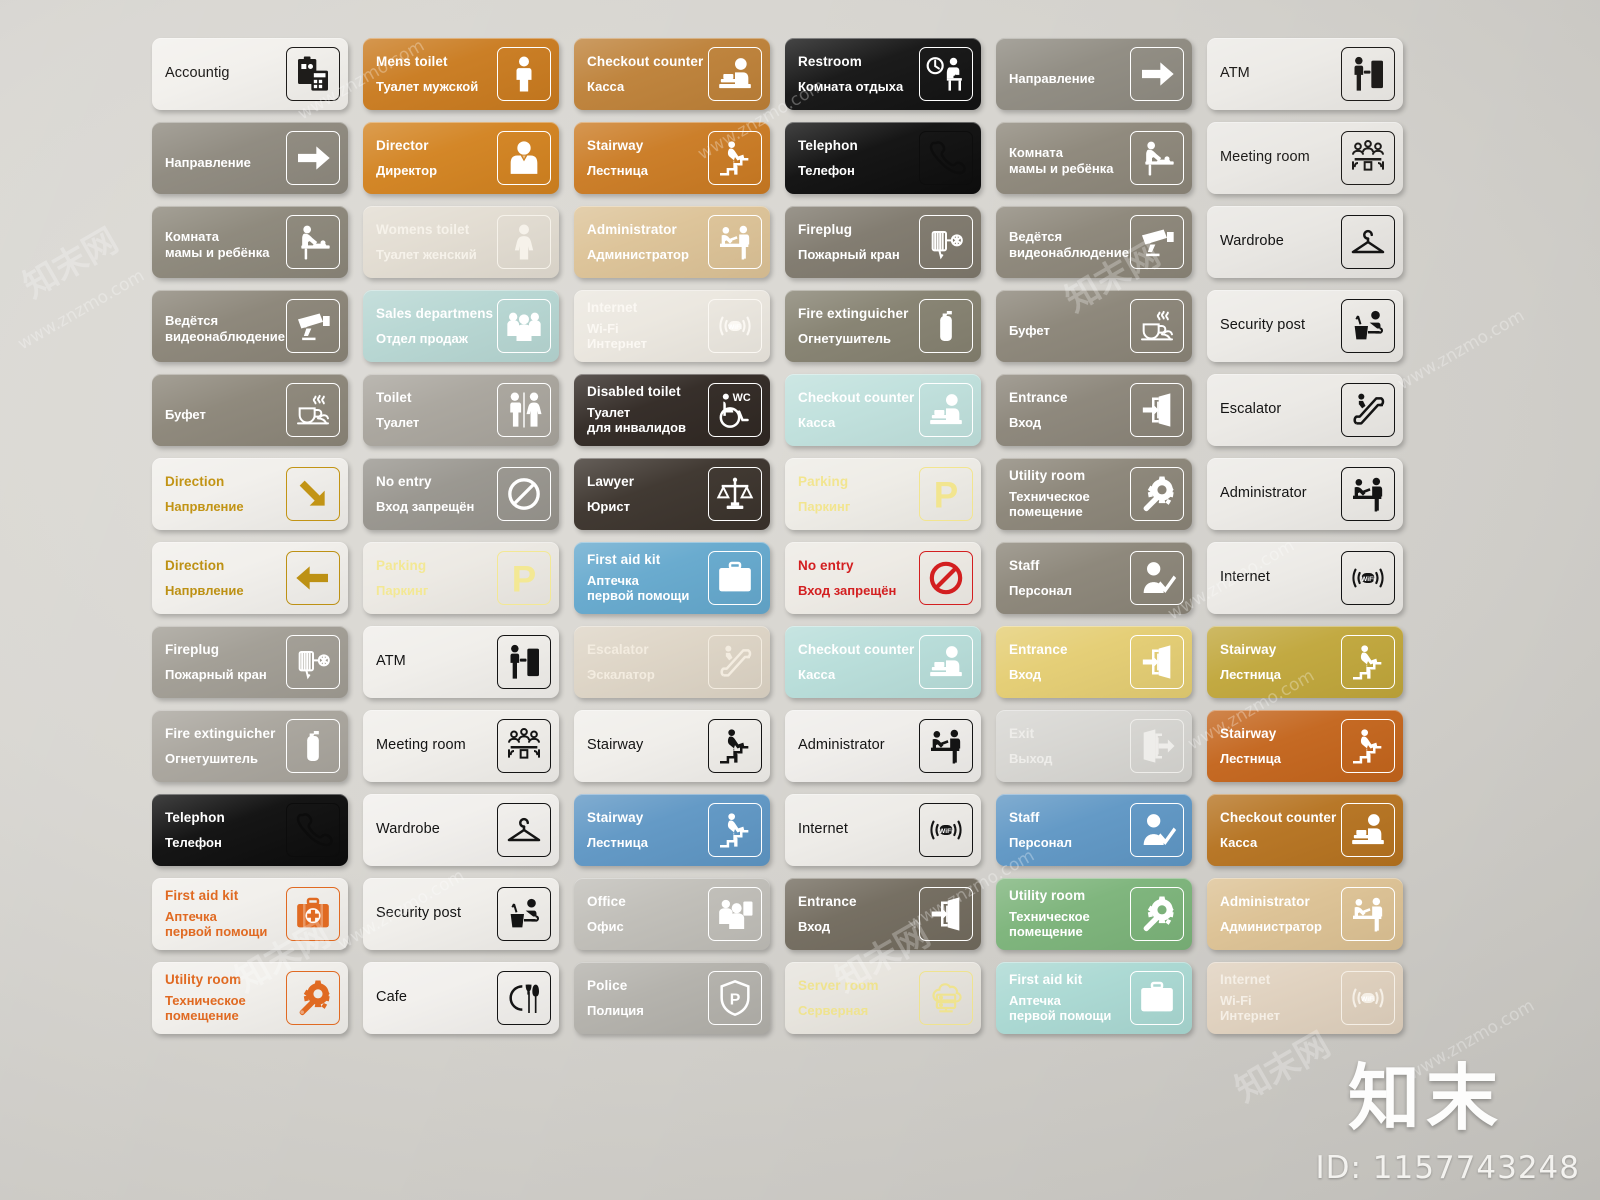 This screenshot has height=1200, width=1600. Describe the element at coordinates (197, 73) in the screenshot. I see `plate-label-en: Accountig` at that location.